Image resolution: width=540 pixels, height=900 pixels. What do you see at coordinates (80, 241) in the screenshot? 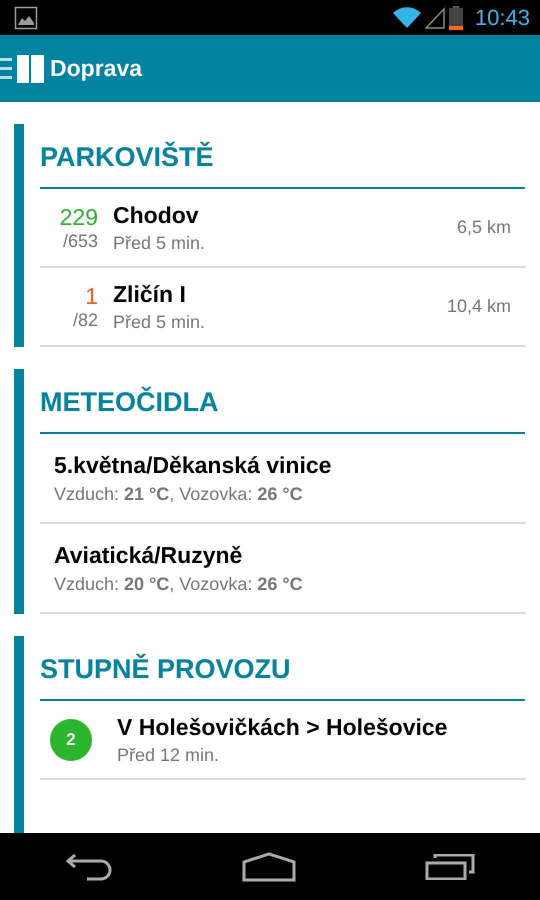
I see `capacity: /653` at bounding box center [80, 241].